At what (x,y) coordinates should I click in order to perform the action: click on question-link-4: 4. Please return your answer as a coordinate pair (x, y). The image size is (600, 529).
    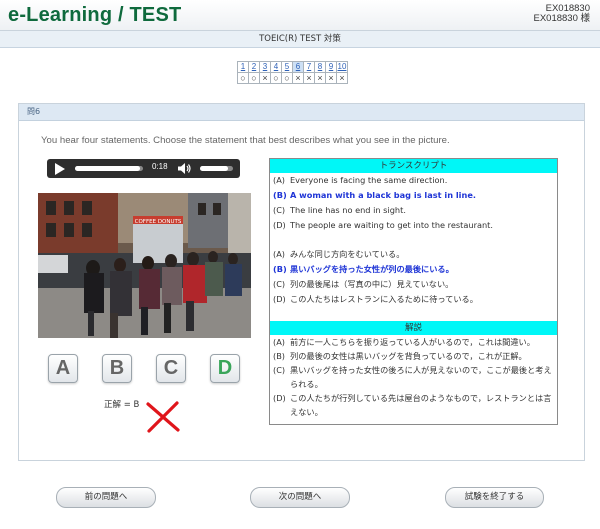
    Looking at the image, I should click on (276, 67).